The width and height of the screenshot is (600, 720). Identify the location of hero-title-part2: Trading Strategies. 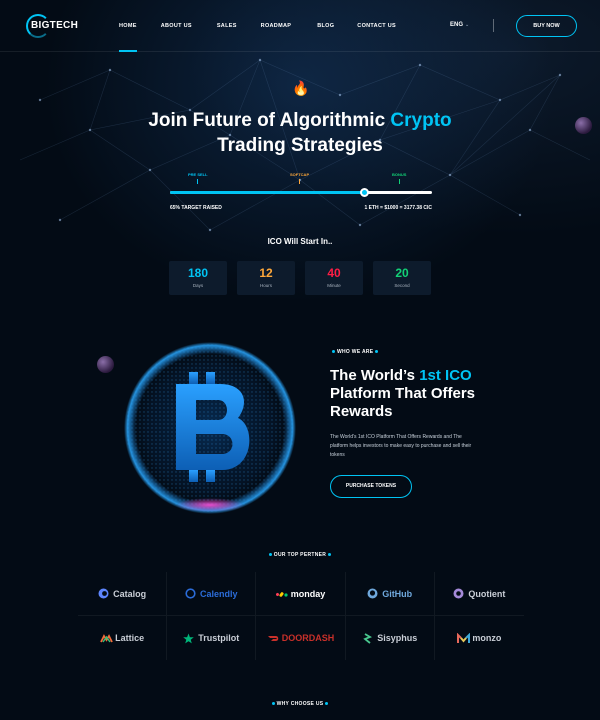
(300, 145).